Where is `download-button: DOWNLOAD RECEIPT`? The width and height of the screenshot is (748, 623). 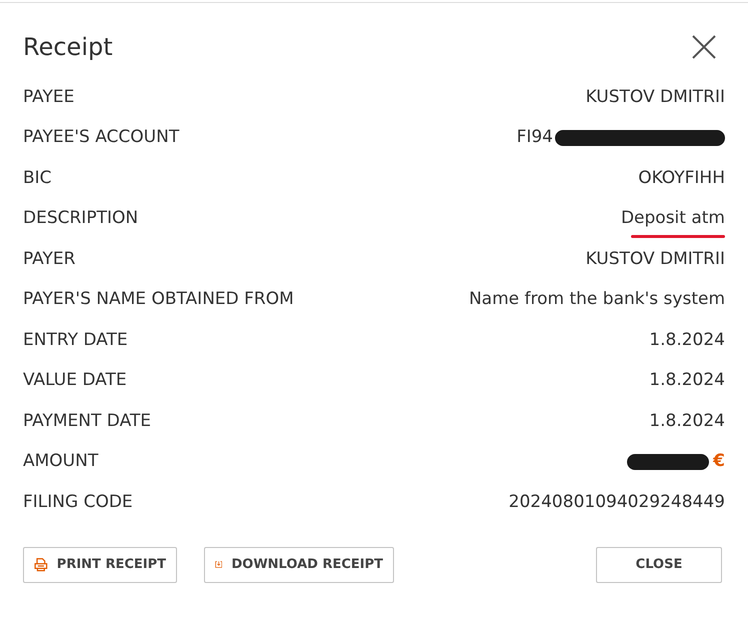
download-button: DOWNLOAD RECEIPT is located at coordinates (299, 564).